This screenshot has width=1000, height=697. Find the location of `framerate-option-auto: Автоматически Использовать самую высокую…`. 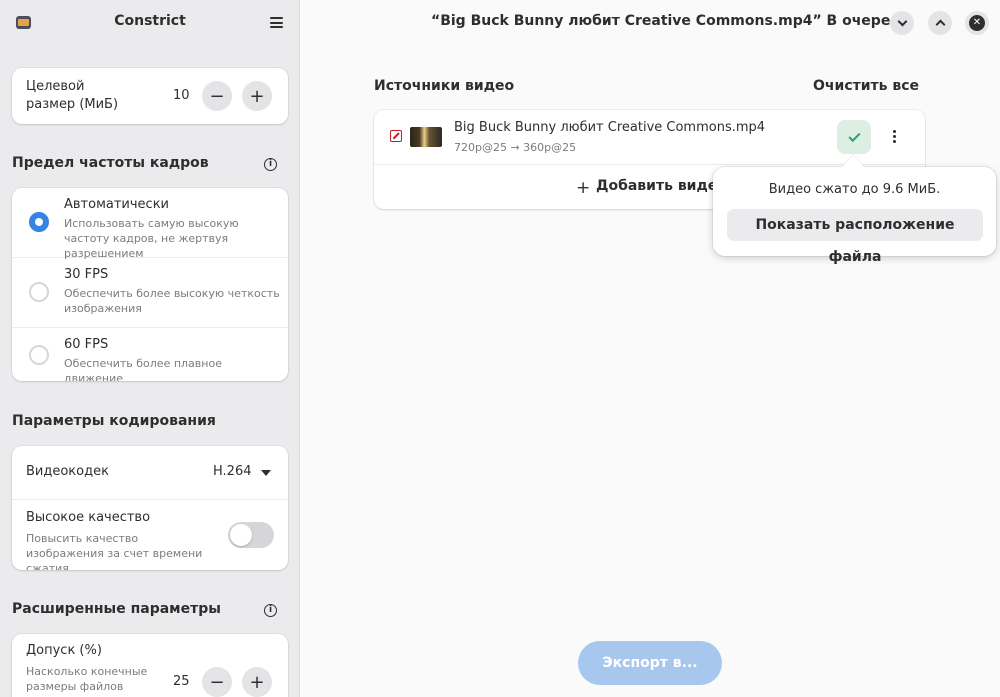

framerate-option-auto: Автоматически Использовать самую высокую… is located at coordinates (150, 224).